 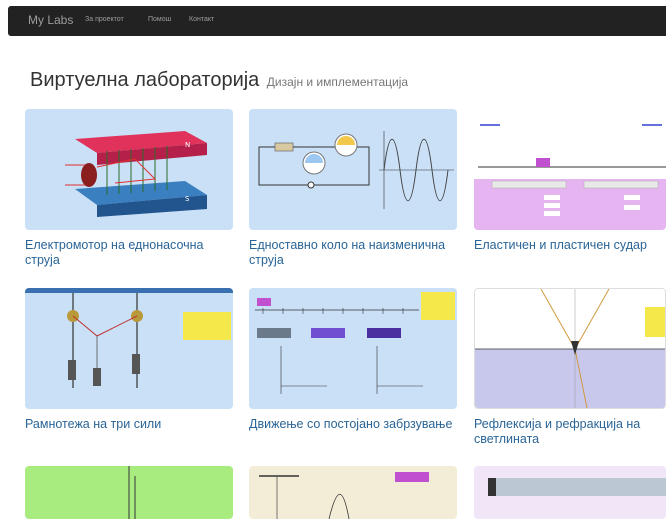 What do you see at coordinates (145, 80) in the screenshot?
I see `page-title: Виртуелна лабораторија` at bounding box center [145, 80].